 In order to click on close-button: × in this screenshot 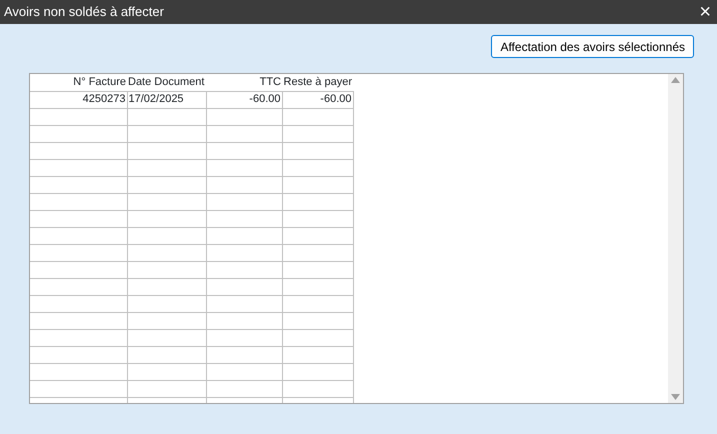, I will do `click(705, 12)`.